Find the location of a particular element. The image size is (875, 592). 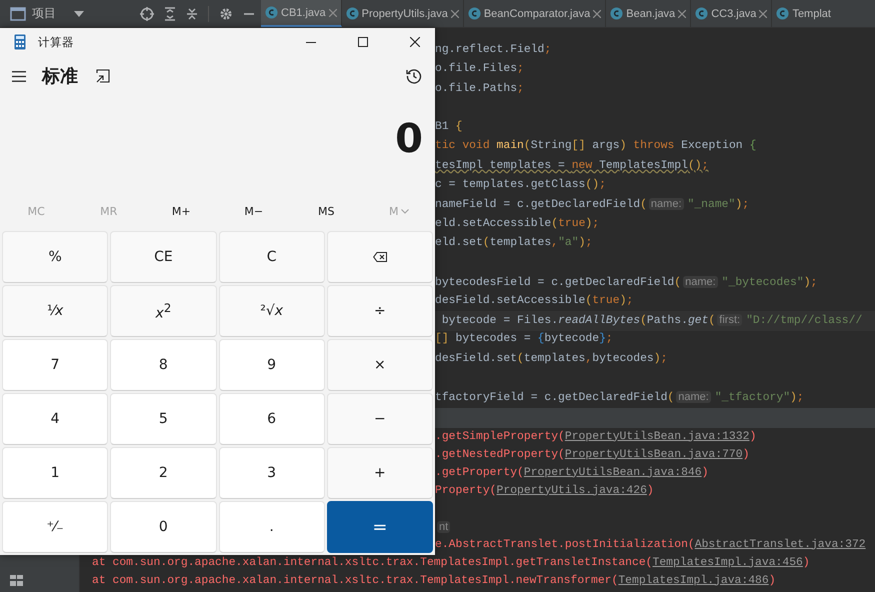

calculator-key: 6 is located at coordinates (271, 419).